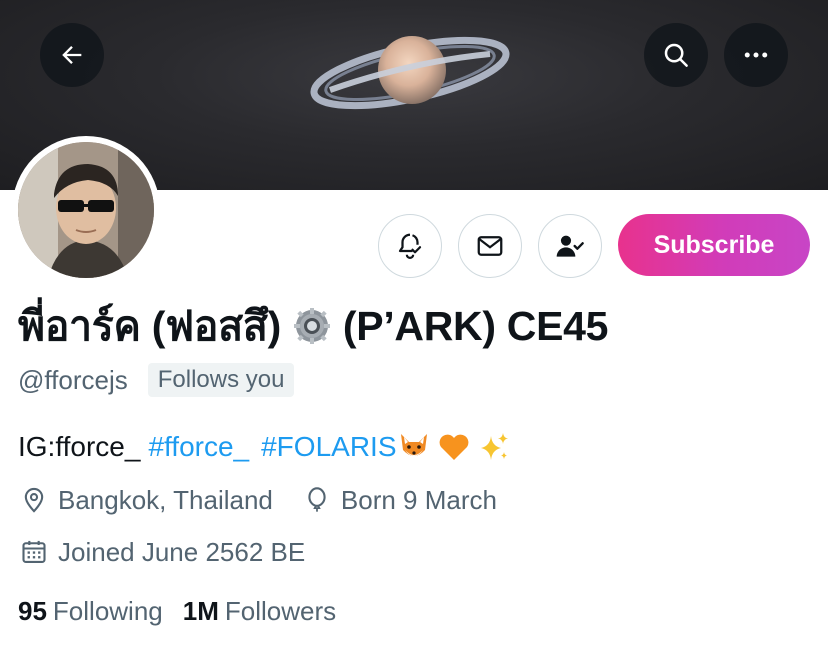 This screenshot has height=645, width=828. I want to click on handle-row: @fforcejs Follows you, so click(156, 380).